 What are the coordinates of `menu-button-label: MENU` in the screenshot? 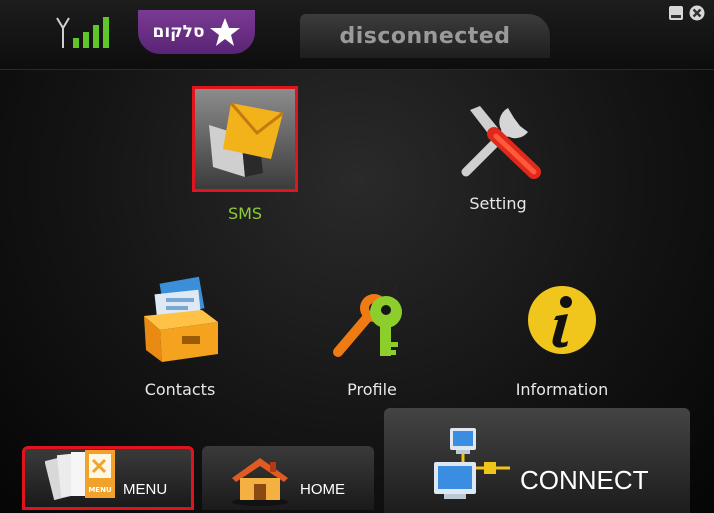 It's located at (145, 489).